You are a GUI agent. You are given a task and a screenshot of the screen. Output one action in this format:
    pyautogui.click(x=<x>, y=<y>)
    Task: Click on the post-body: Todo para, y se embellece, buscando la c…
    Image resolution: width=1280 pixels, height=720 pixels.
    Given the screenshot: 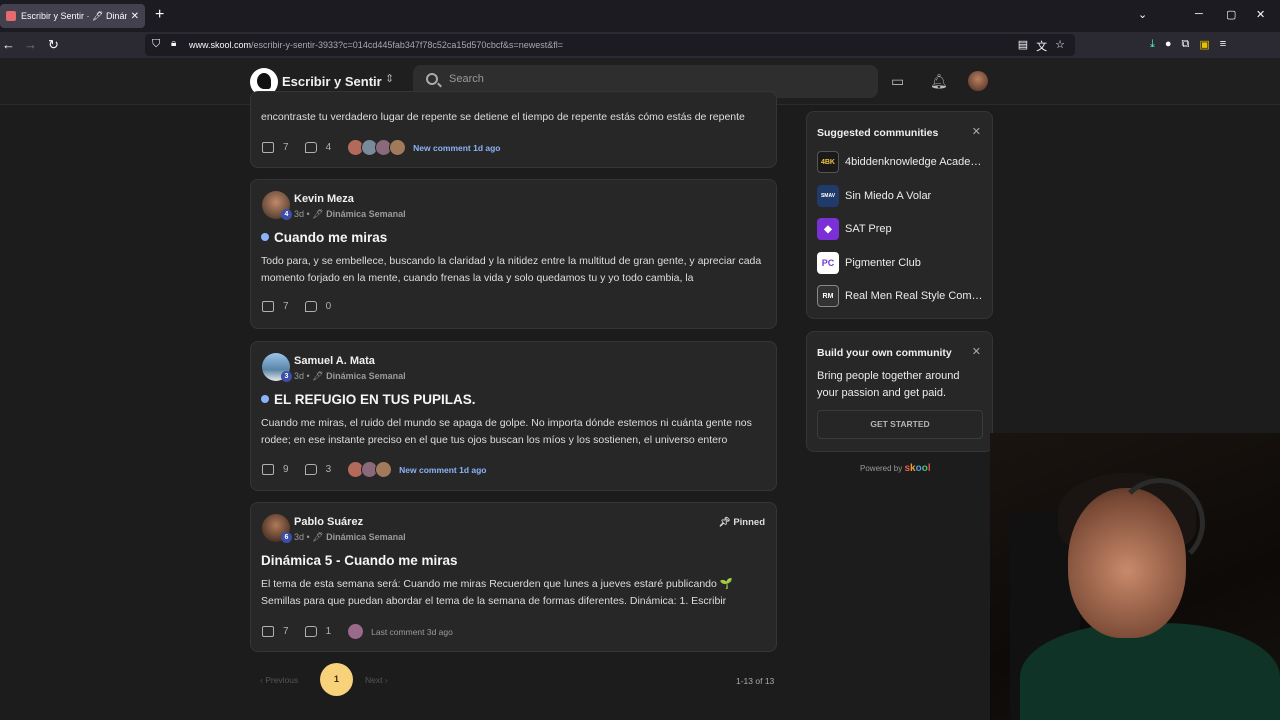 What is the action you would take?
    pyautogui.click(x=511, y=269)
    